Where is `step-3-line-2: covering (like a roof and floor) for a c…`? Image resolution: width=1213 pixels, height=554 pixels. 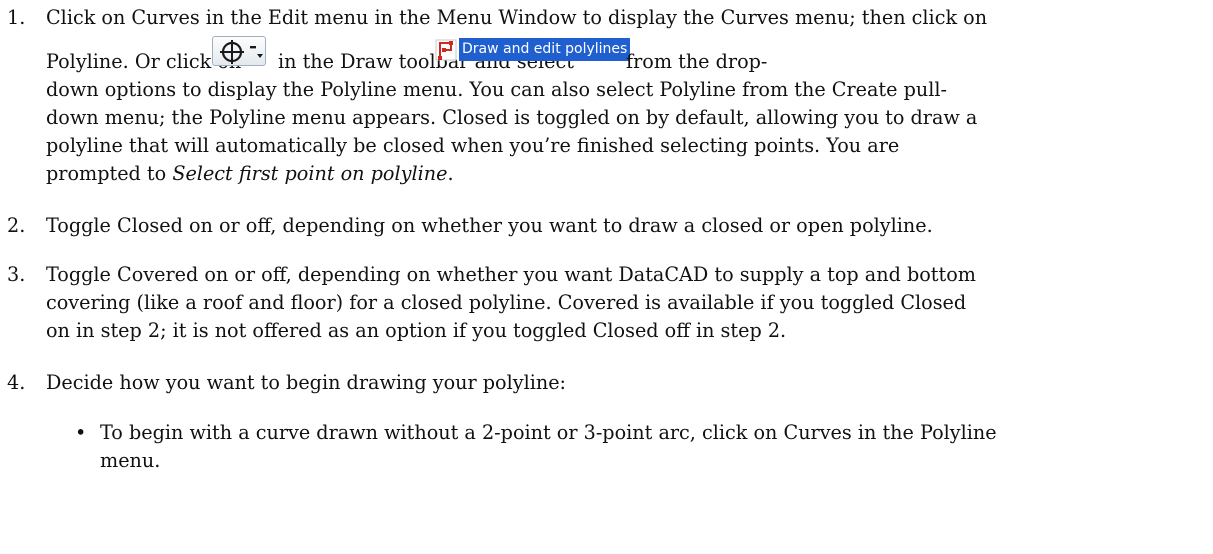 step-3-line-2: covering (like a roof and floor) for a c… is located at coordinates (506, 302).